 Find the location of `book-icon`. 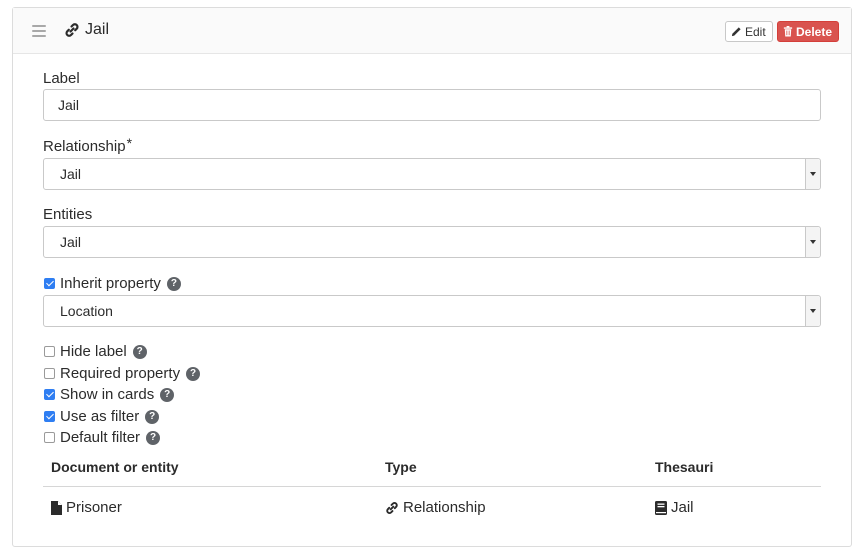

book-icon is located at coordinates (661, 507).